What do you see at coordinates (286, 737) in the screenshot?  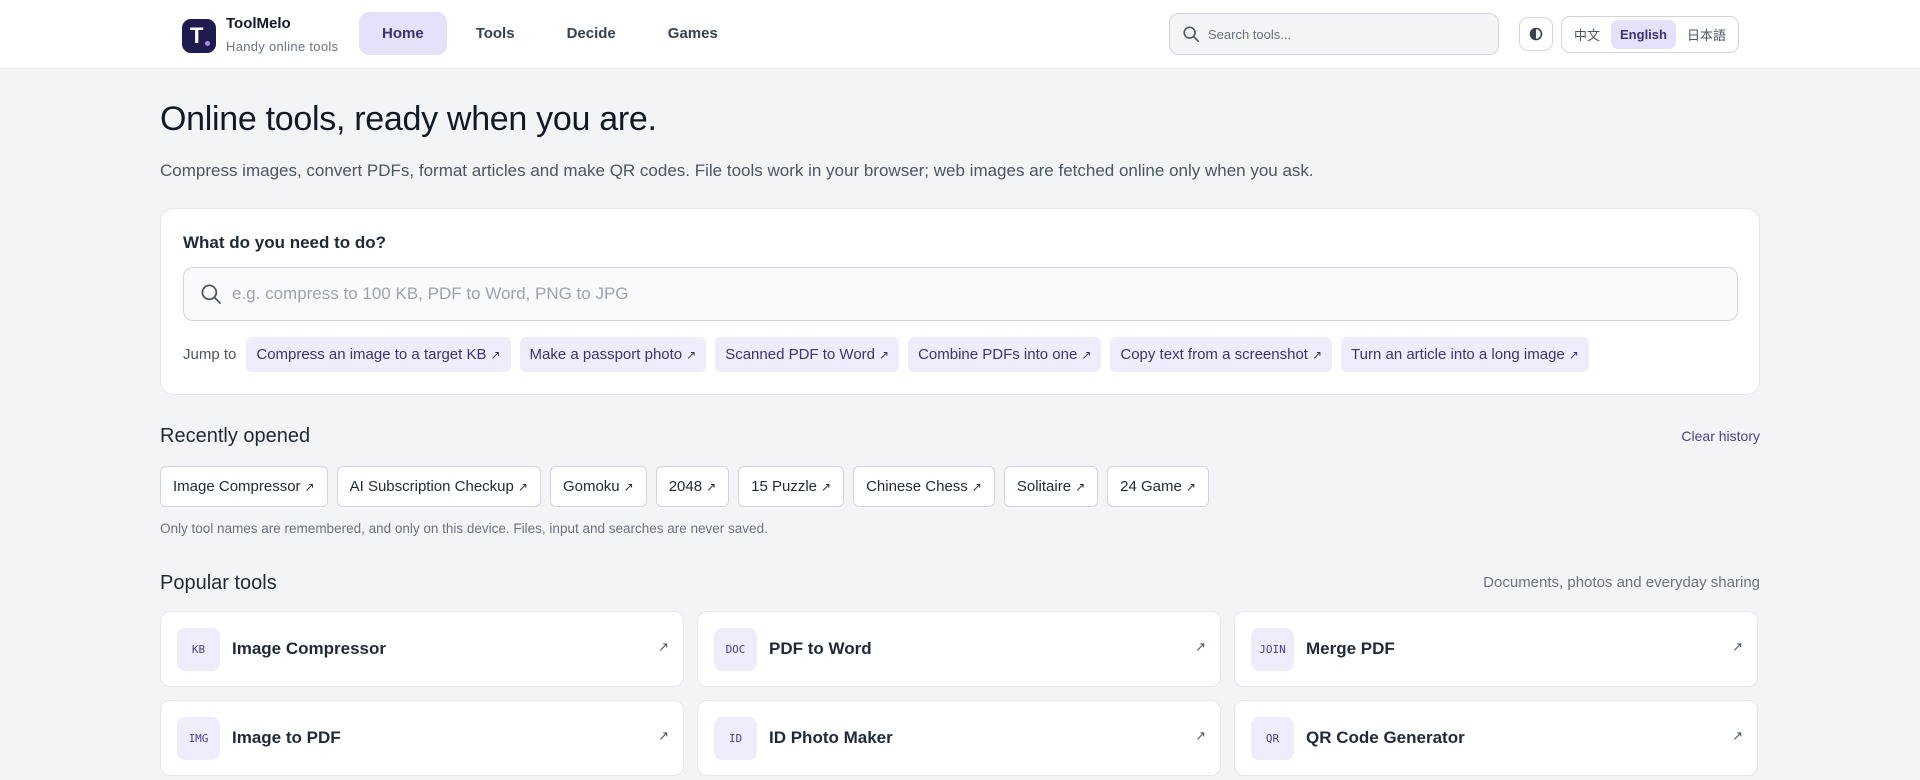 I see `tool-name: Image to PDF` at bounding box center [286, 737].